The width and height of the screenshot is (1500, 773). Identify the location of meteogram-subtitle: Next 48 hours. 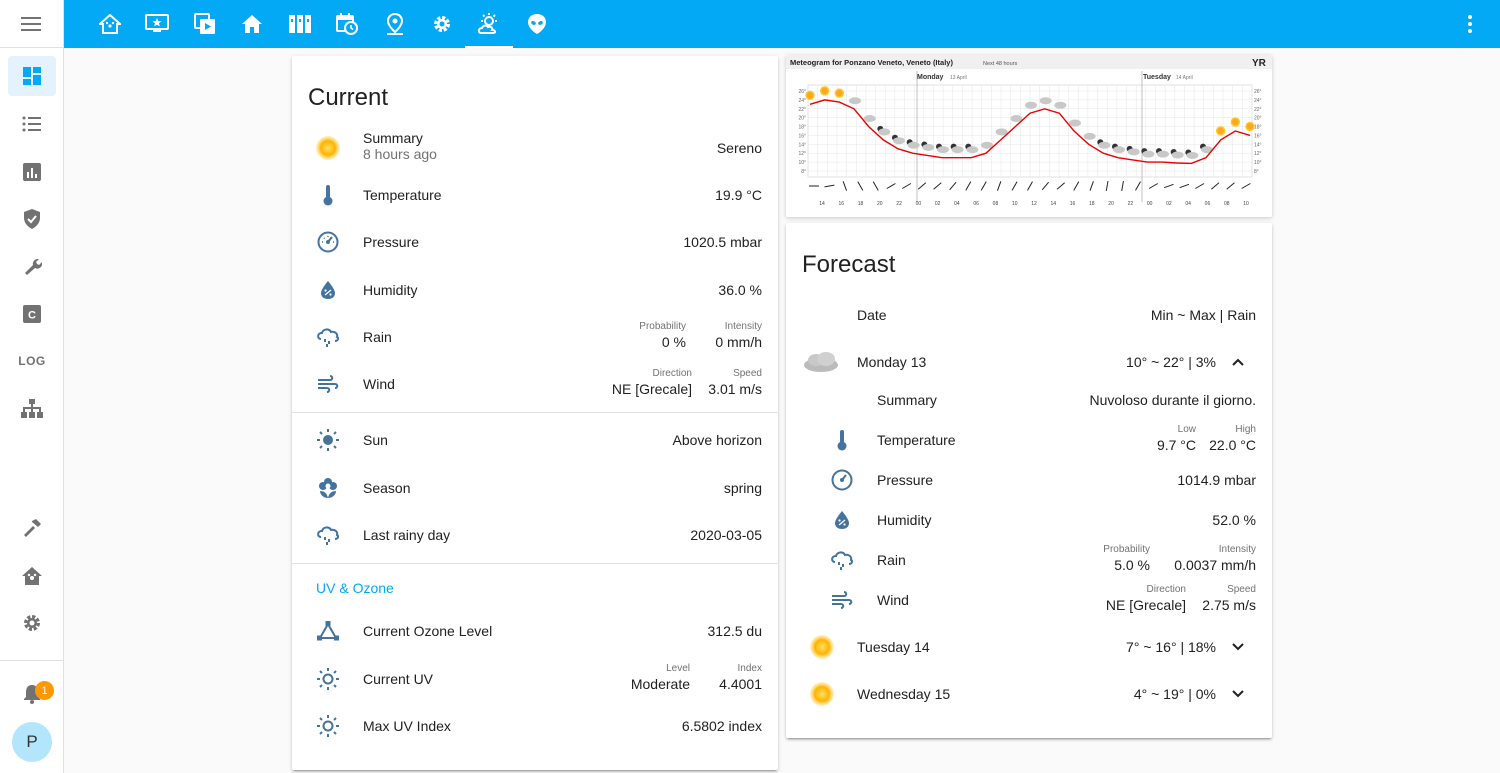
(1000, 64).